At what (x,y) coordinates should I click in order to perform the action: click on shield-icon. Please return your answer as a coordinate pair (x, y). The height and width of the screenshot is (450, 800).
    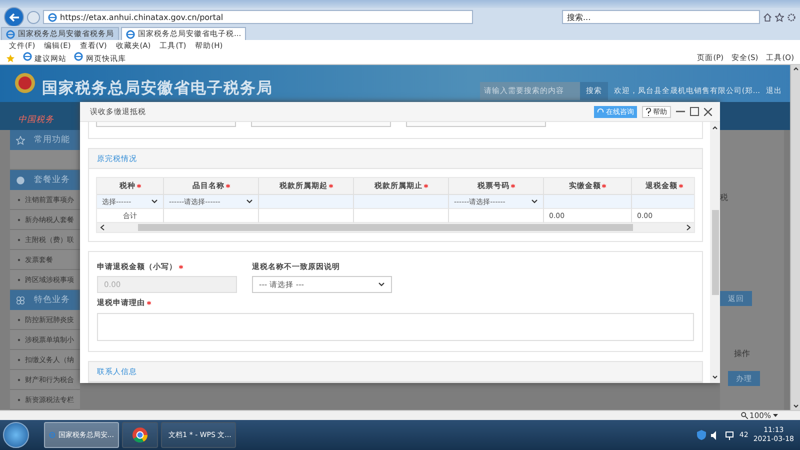
    Looking at the image, I should click on (701, 435).